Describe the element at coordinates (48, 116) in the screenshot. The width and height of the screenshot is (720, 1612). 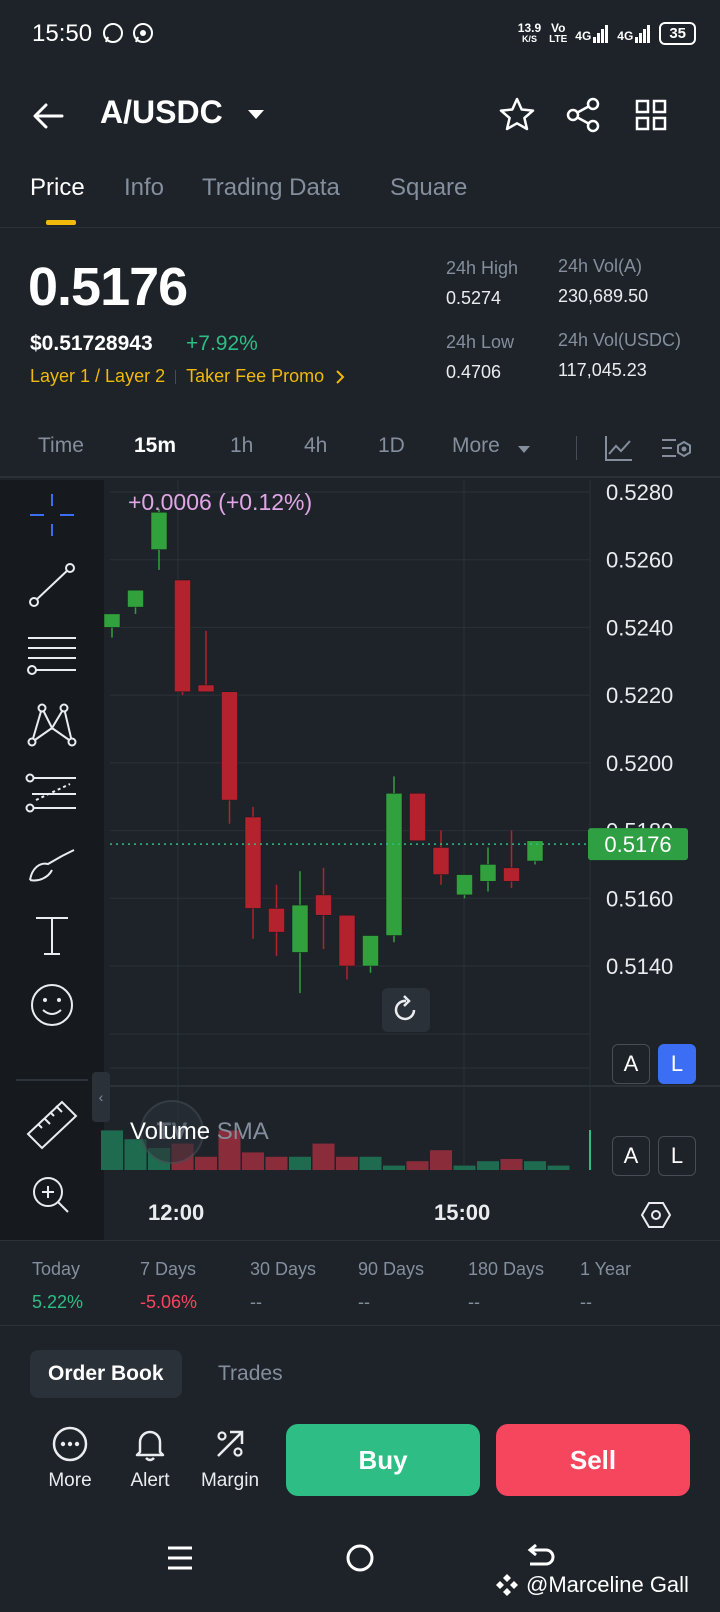
I see `back-arrow-icon` at that location.